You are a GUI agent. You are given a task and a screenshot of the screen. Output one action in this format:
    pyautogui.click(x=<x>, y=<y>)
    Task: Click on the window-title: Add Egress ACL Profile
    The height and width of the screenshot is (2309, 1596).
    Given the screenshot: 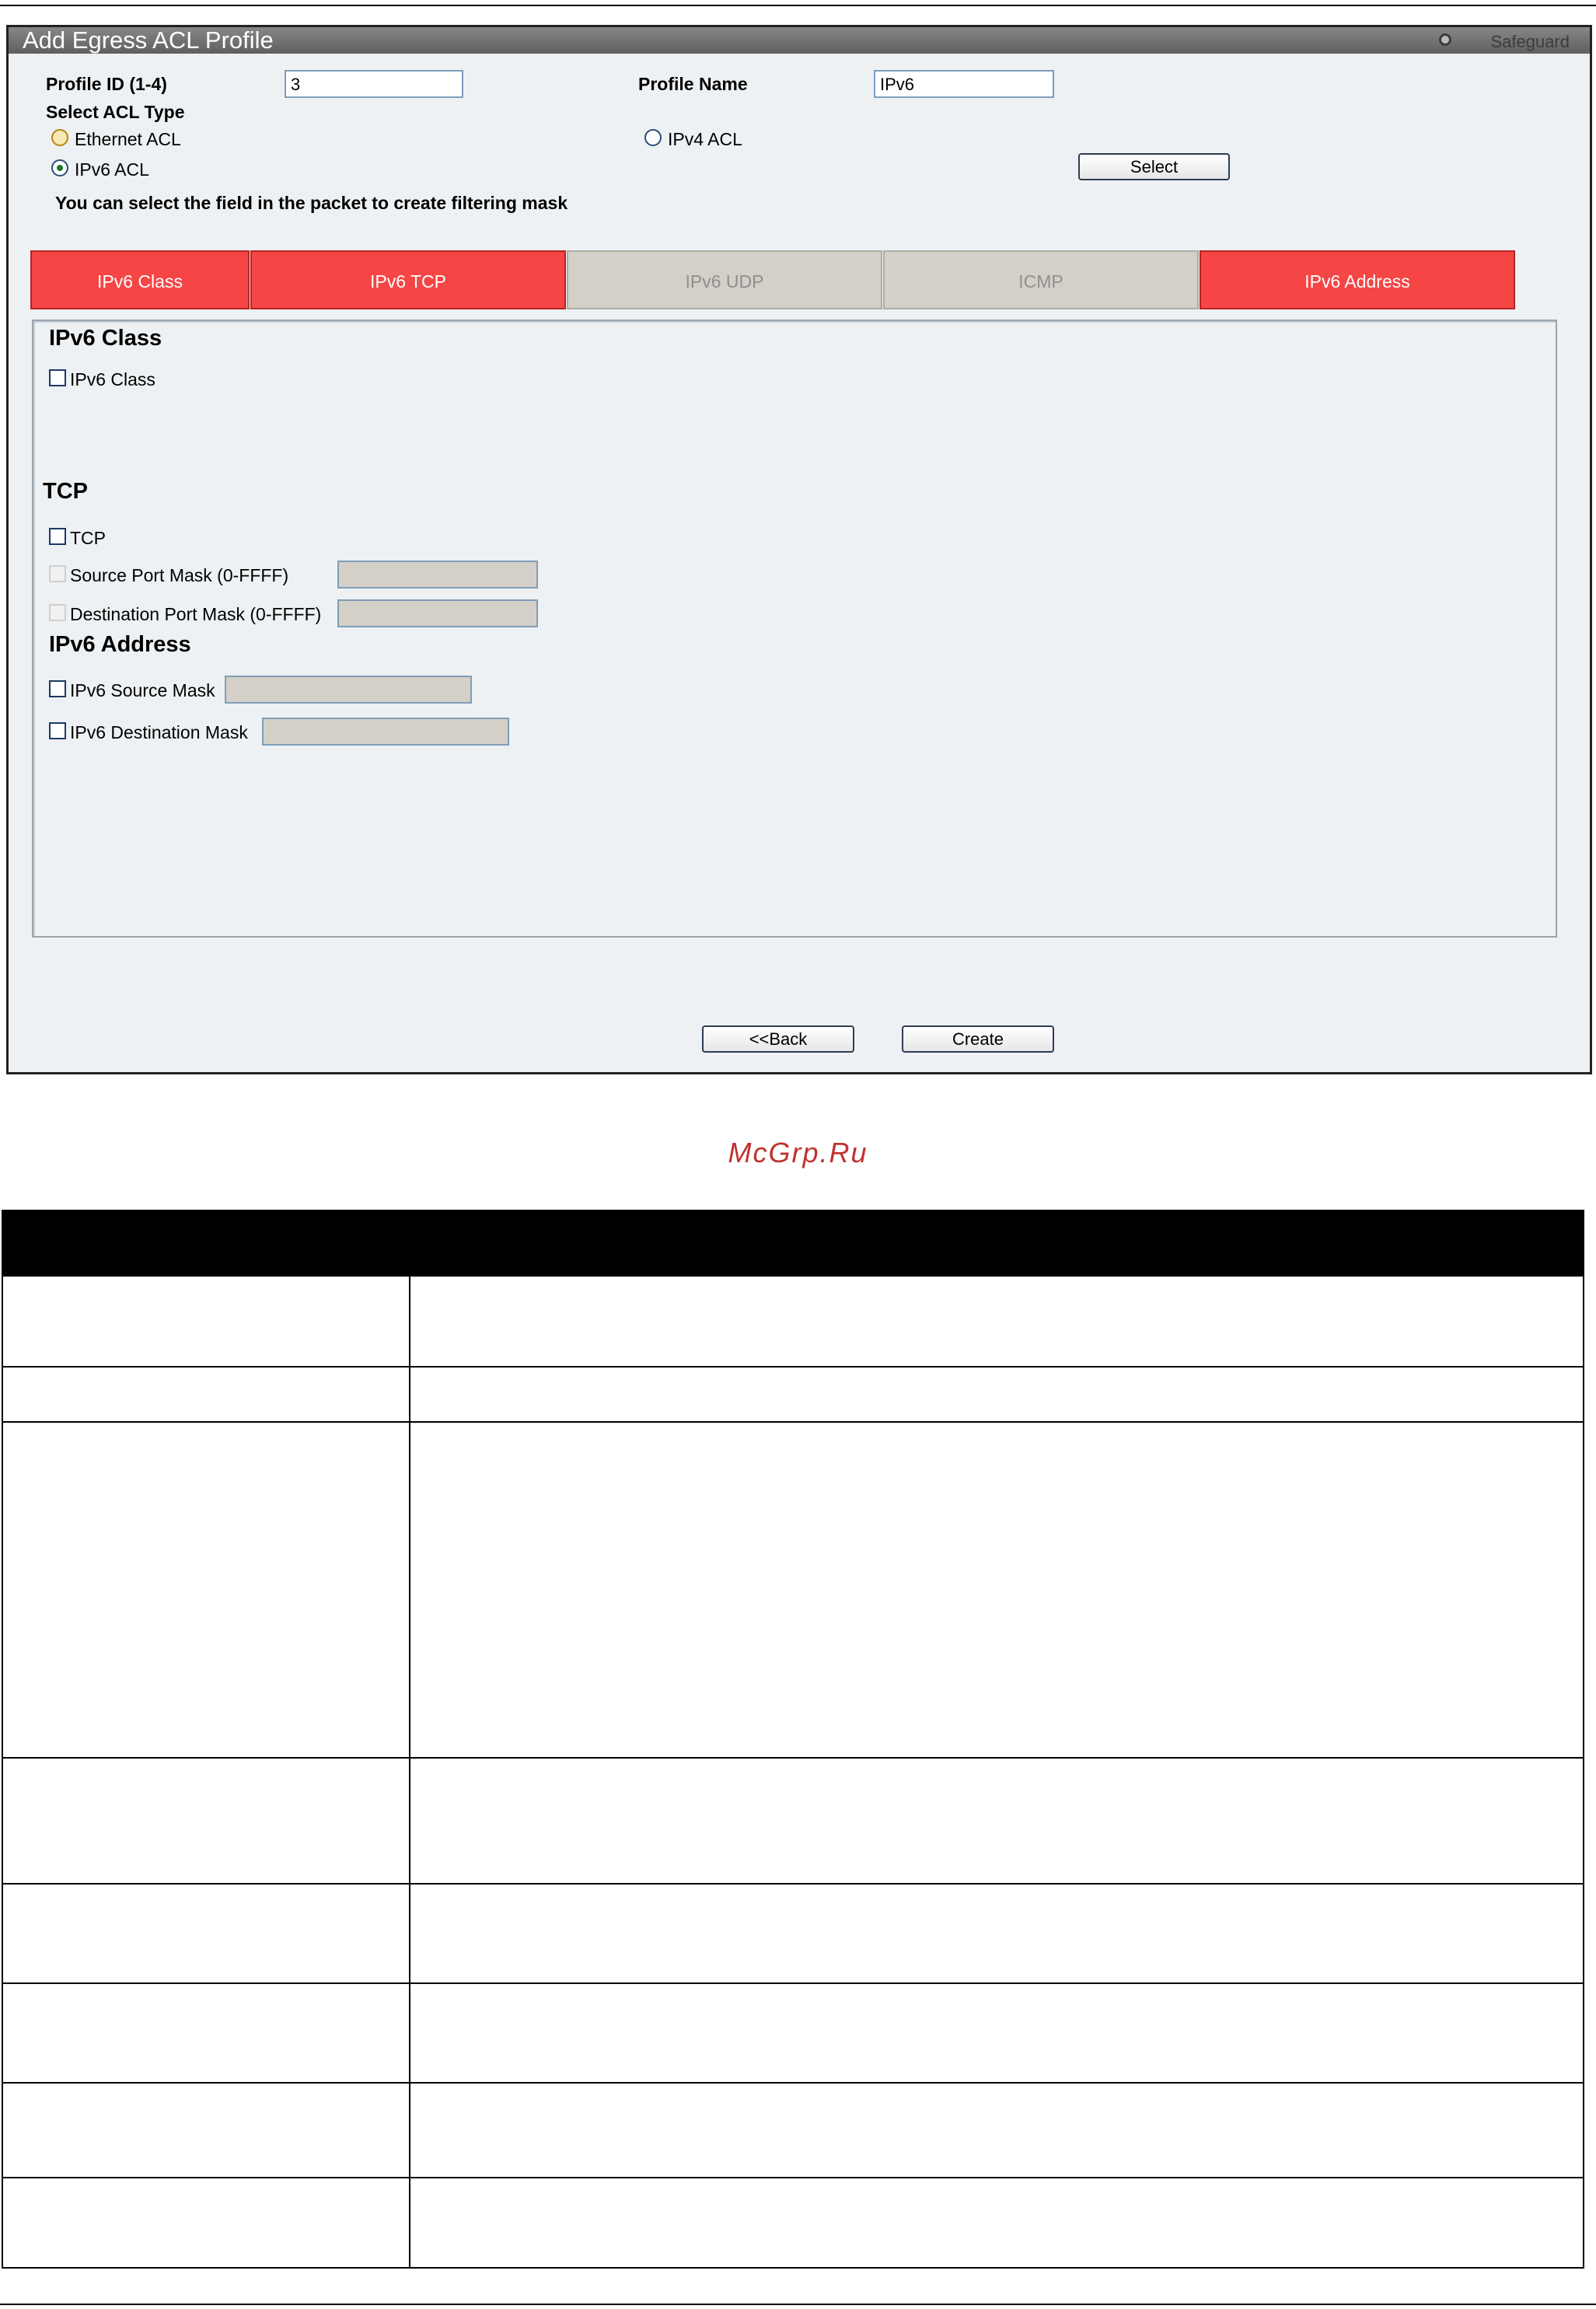 What is the action you would take?
    pyautogui.click(x=148, y=40)
    